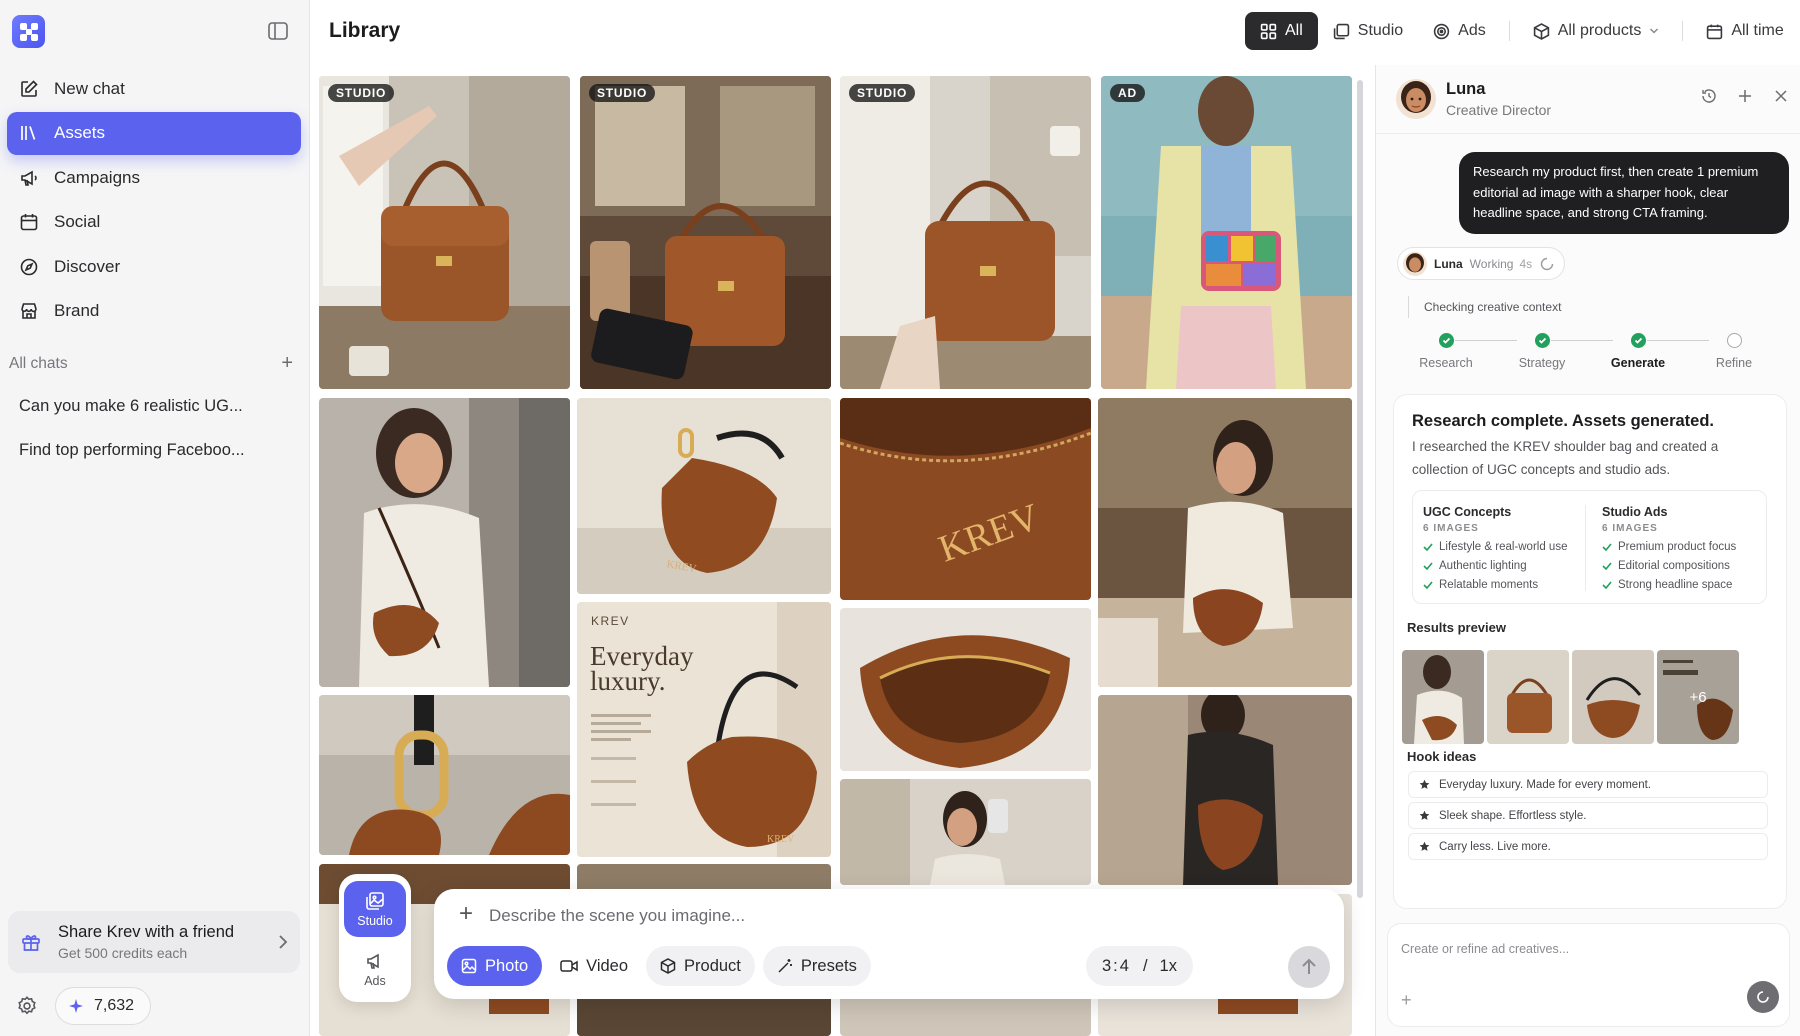 This screenshot has height=1036, width=1800. Describe the element at coordinates (1451, 528) in the screenshot. I see `ugc-count: 6 IMAGES` at that location.